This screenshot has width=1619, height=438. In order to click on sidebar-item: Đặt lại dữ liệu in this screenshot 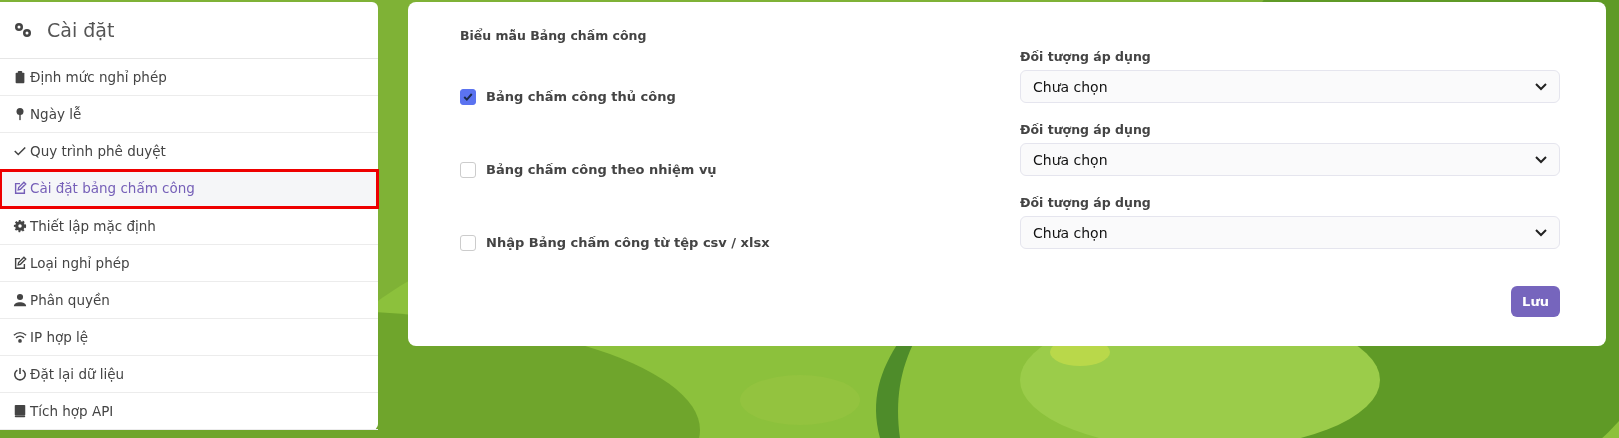, I will do `click(189, 374)`.